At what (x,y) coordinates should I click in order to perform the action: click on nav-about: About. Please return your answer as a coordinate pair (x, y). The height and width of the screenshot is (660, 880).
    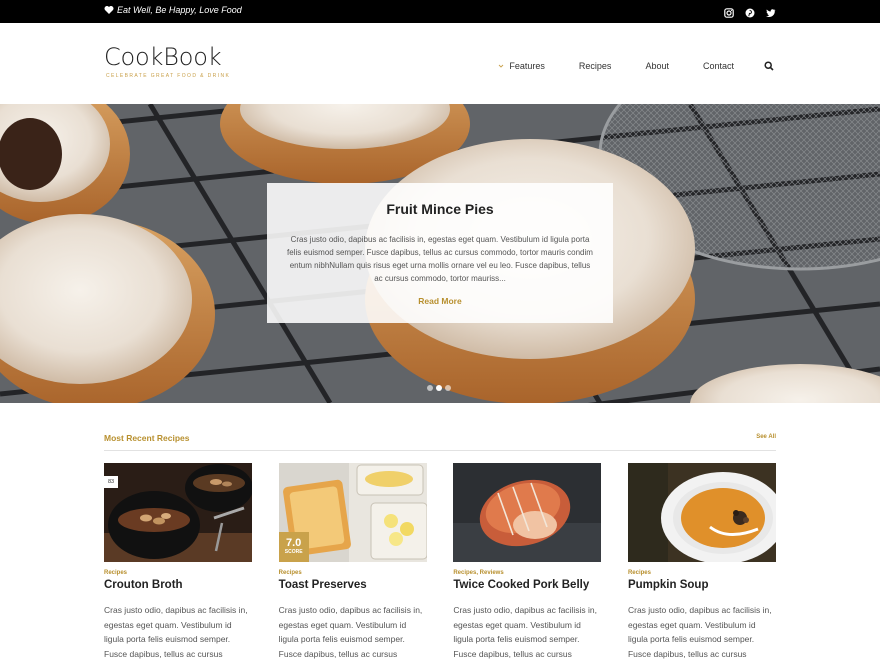
    Looking at the image, I should click on (657, 66).